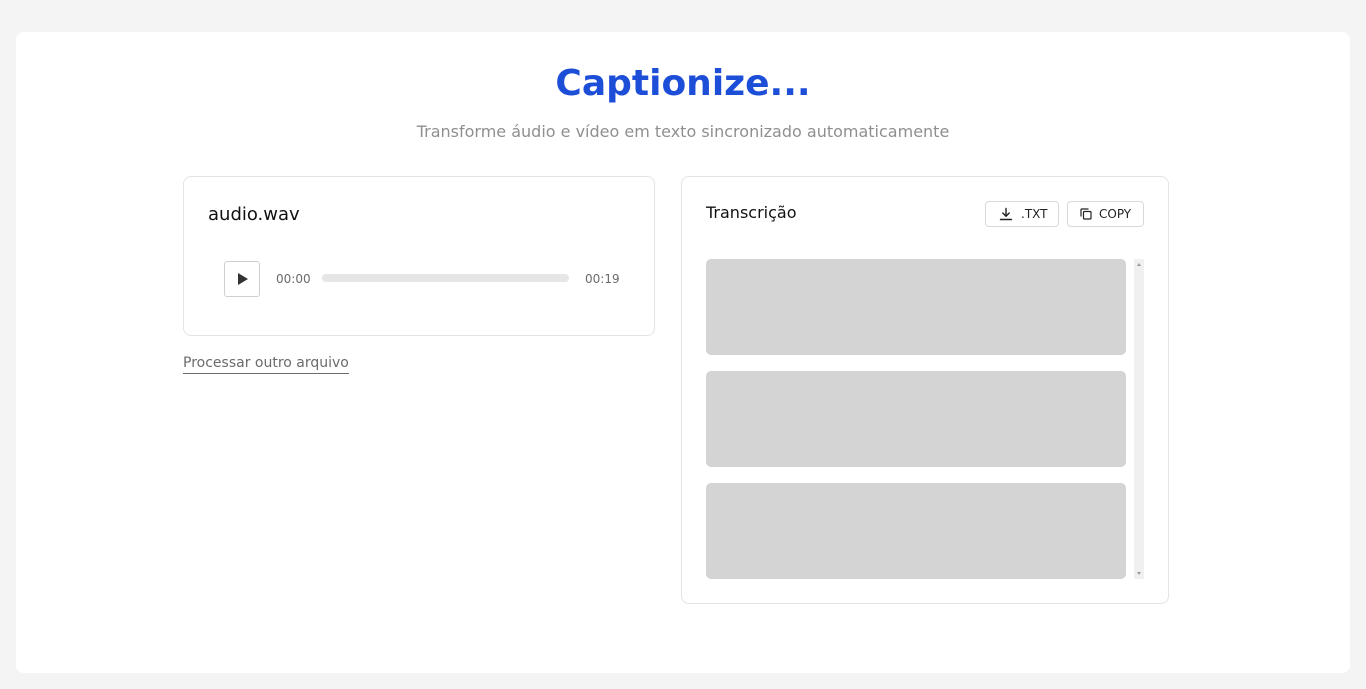 Image resolution: width=1366 pixels, height=689 pixels. I want to click on current-time: 00:00, so click(293, 279).